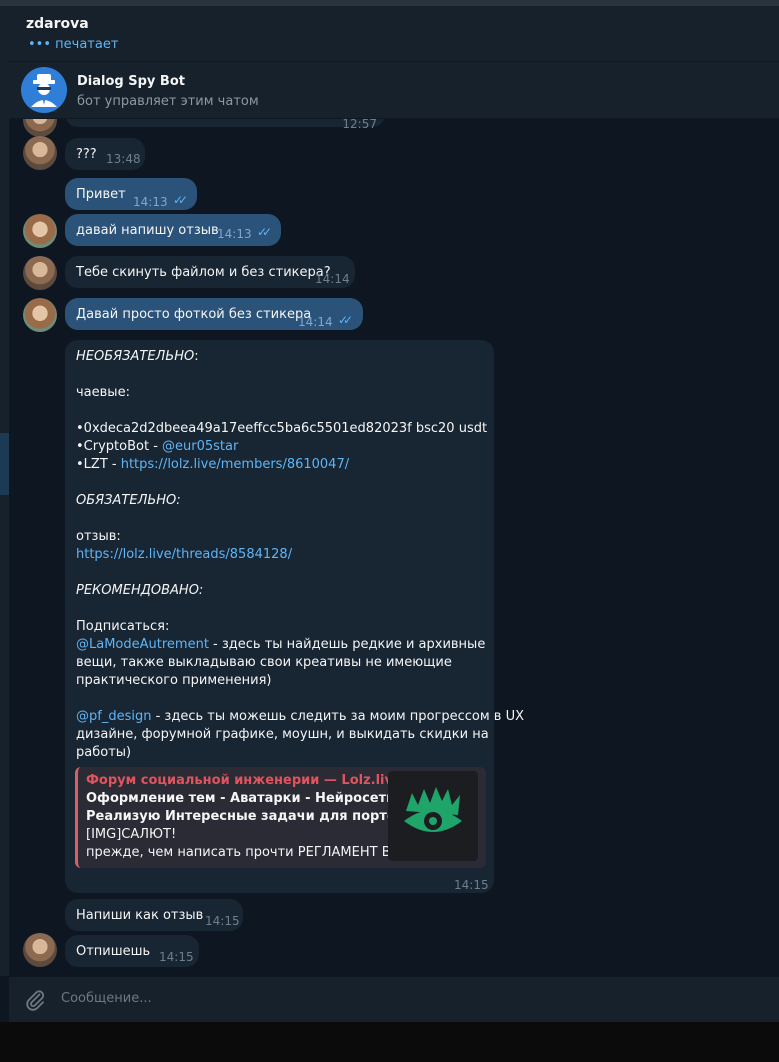 This screenshot has height=1062, width=779. What do you see at coordinates (168, 101) in the screenshot?
I see `bot-description: бот управляет этим чатом` at bounding box center [168, 101].